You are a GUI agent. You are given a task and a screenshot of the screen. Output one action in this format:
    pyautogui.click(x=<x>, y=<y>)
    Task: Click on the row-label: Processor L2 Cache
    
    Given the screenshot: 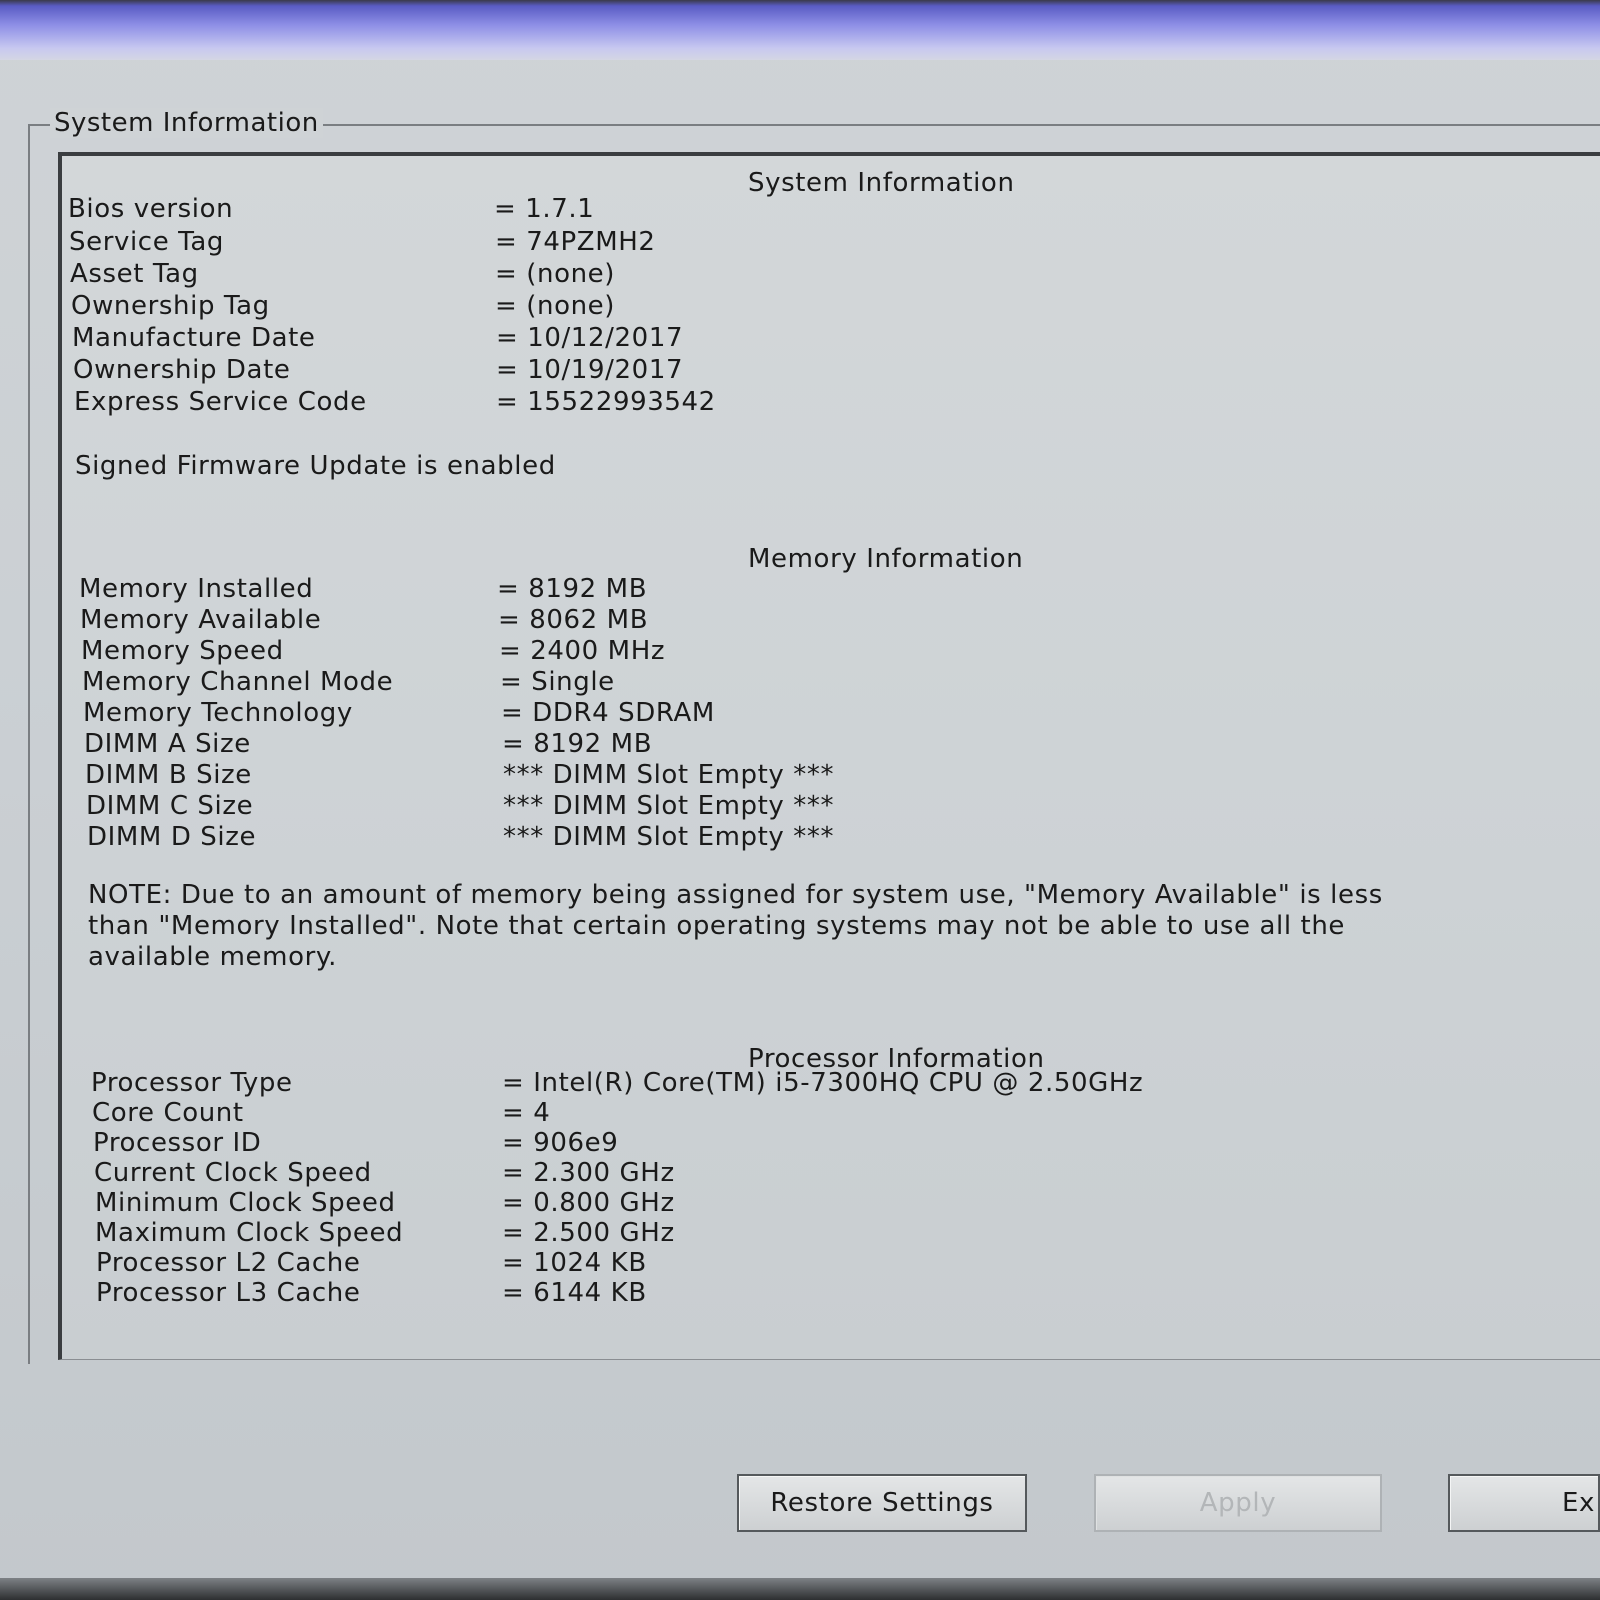 What is the action you would take?
    pyautogui.click(x=228, y=1263)
    